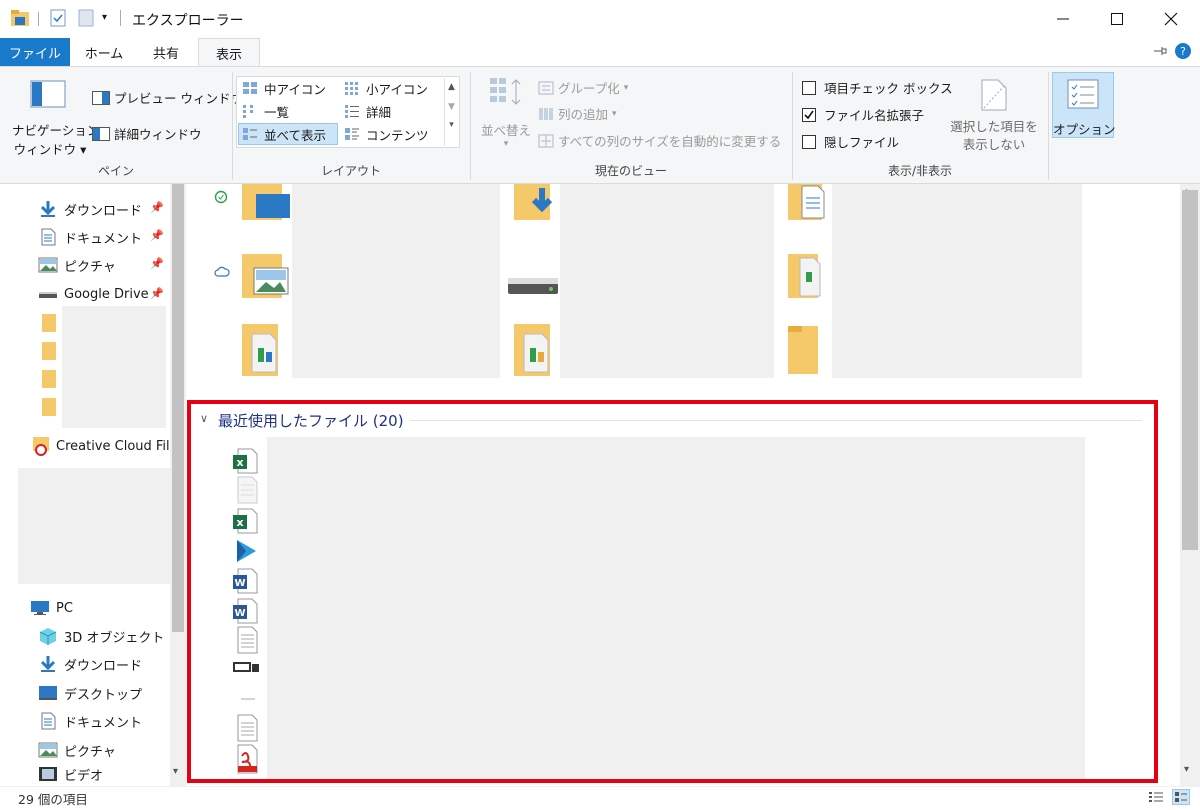  I want to click on tab-share: 共有, so click(166, 52).